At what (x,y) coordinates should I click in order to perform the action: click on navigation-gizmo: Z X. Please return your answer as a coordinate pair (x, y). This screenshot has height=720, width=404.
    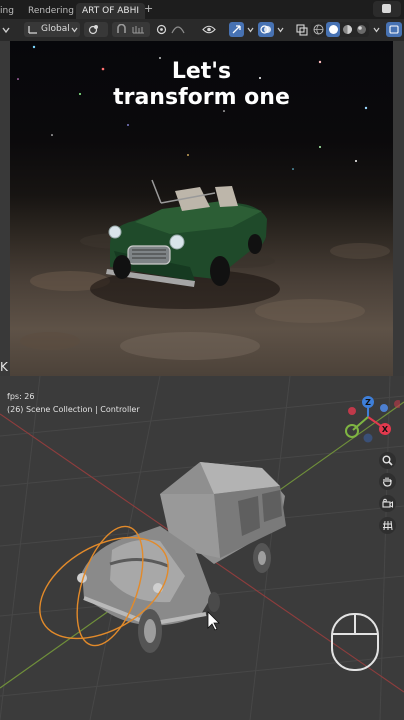
    Looking at the image, I should click on (369, 419).